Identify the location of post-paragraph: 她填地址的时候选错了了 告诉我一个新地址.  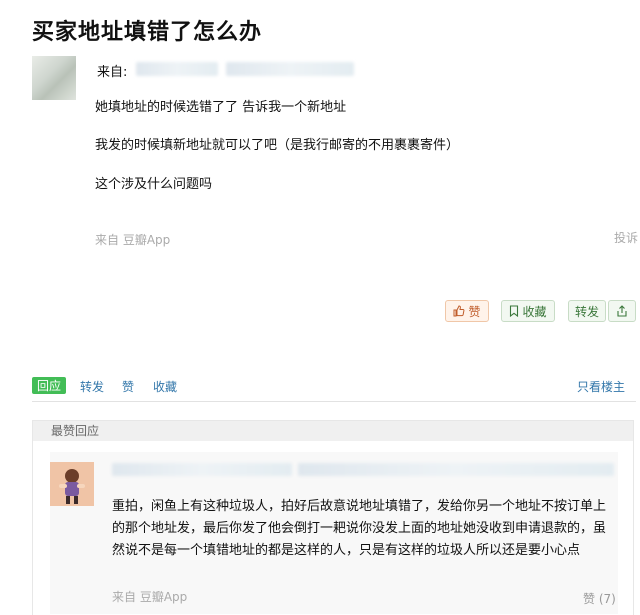
(221, 107).